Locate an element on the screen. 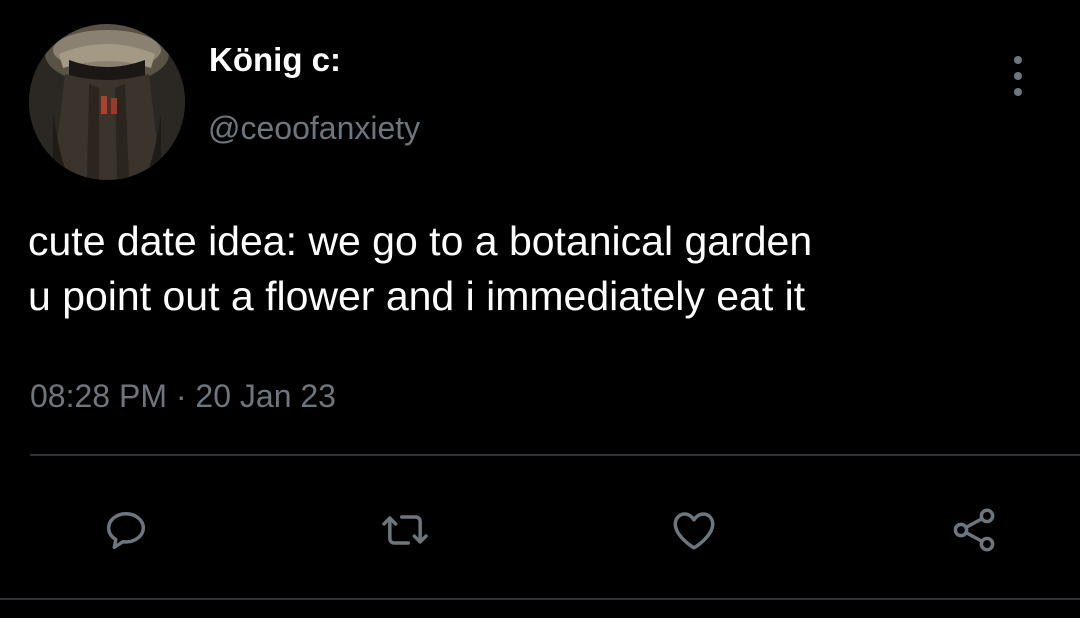 The height and width of the screenshot is (618, 1080). reply-button is located at coordinates (126, 530).